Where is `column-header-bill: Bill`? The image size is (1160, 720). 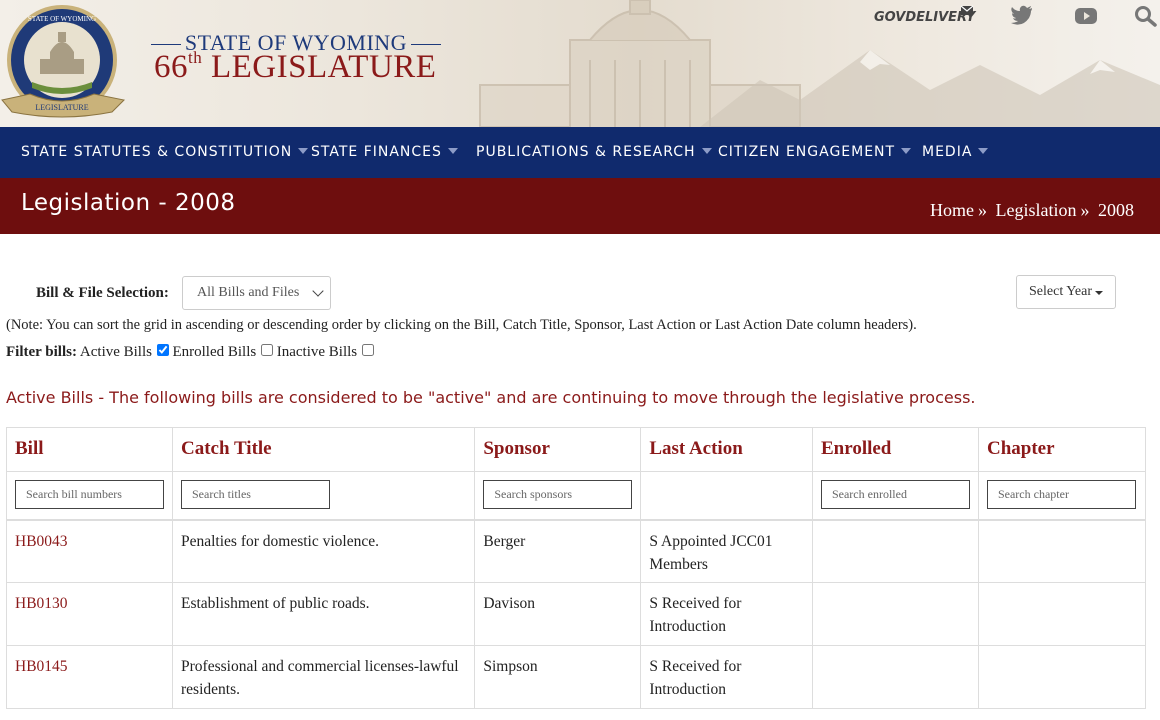
column-header-bill: Bill is located at coordinates (89, 449).